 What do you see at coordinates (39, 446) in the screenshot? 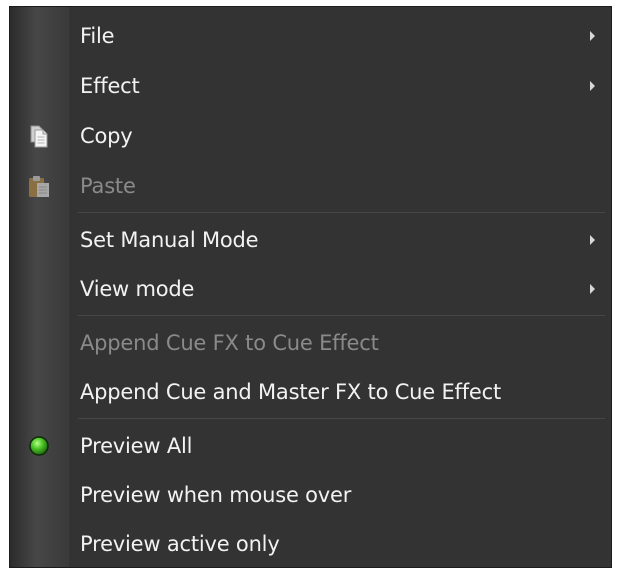
I see `radio-selected-icon` at bounding box center [39, 446].